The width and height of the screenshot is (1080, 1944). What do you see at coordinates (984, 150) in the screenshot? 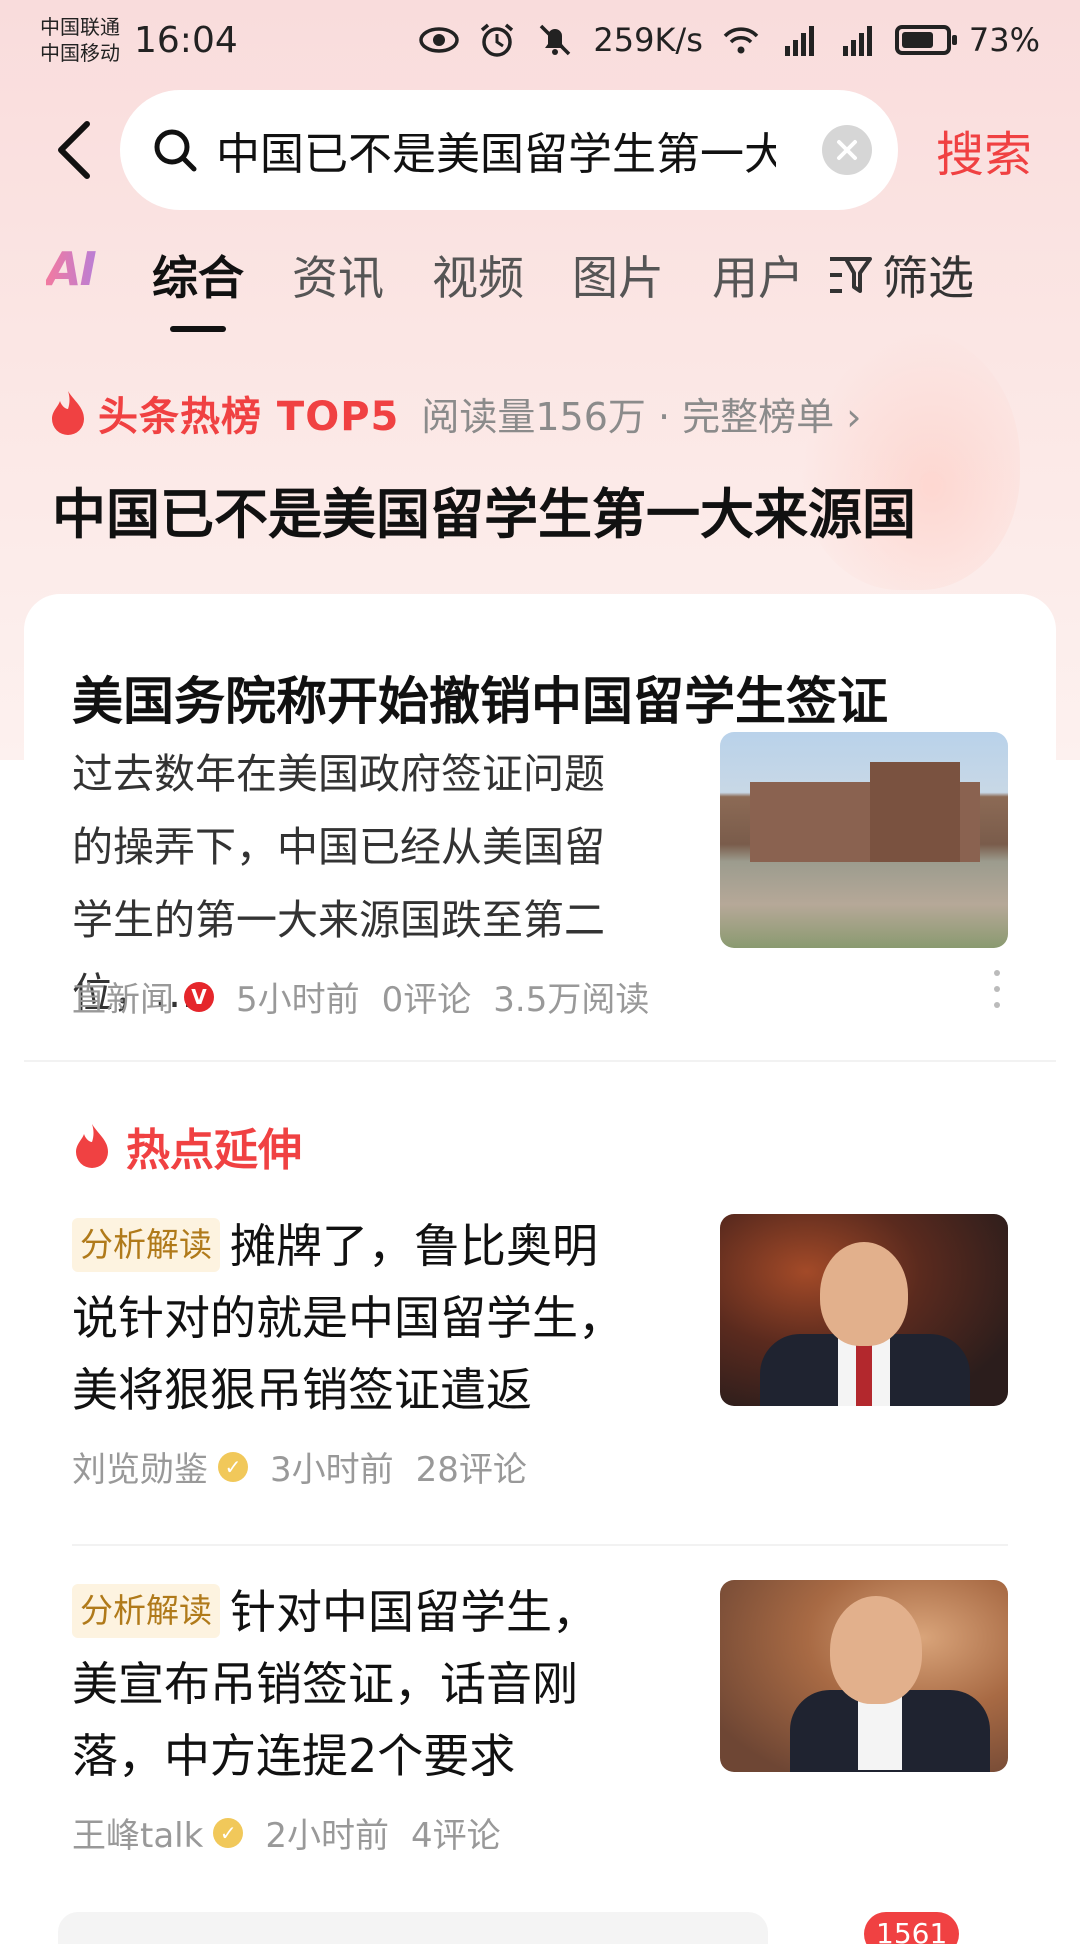
I see `search-button: 搜索` at bounding box center [984, 150].